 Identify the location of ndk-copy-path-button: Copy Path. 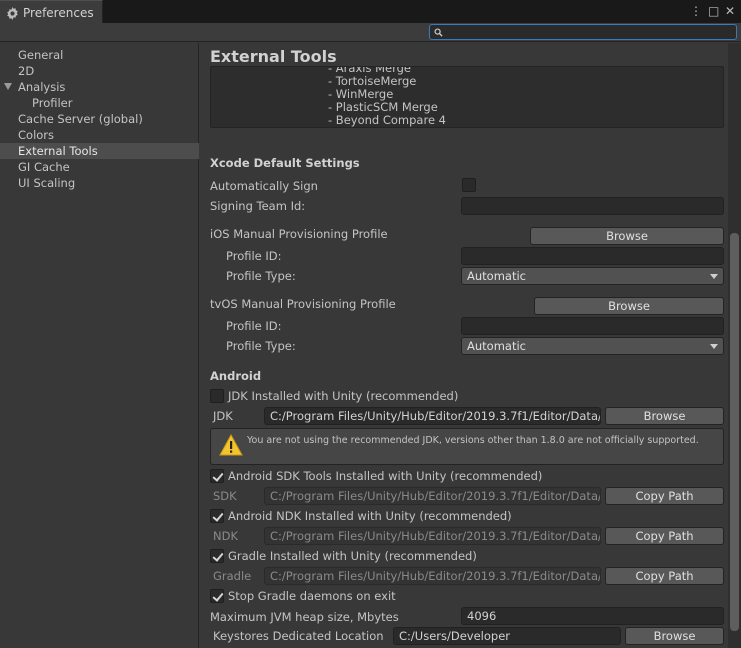
(664, 536).